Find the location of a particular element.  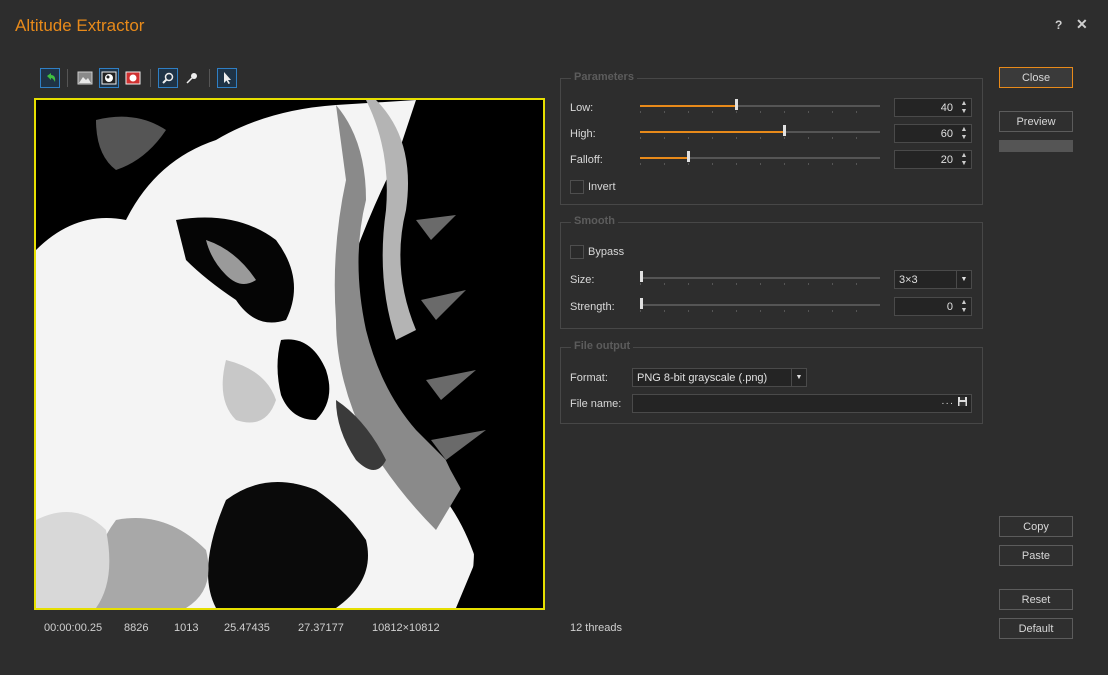

falloff-label: Falloff: is located at coordinates (586, 160).